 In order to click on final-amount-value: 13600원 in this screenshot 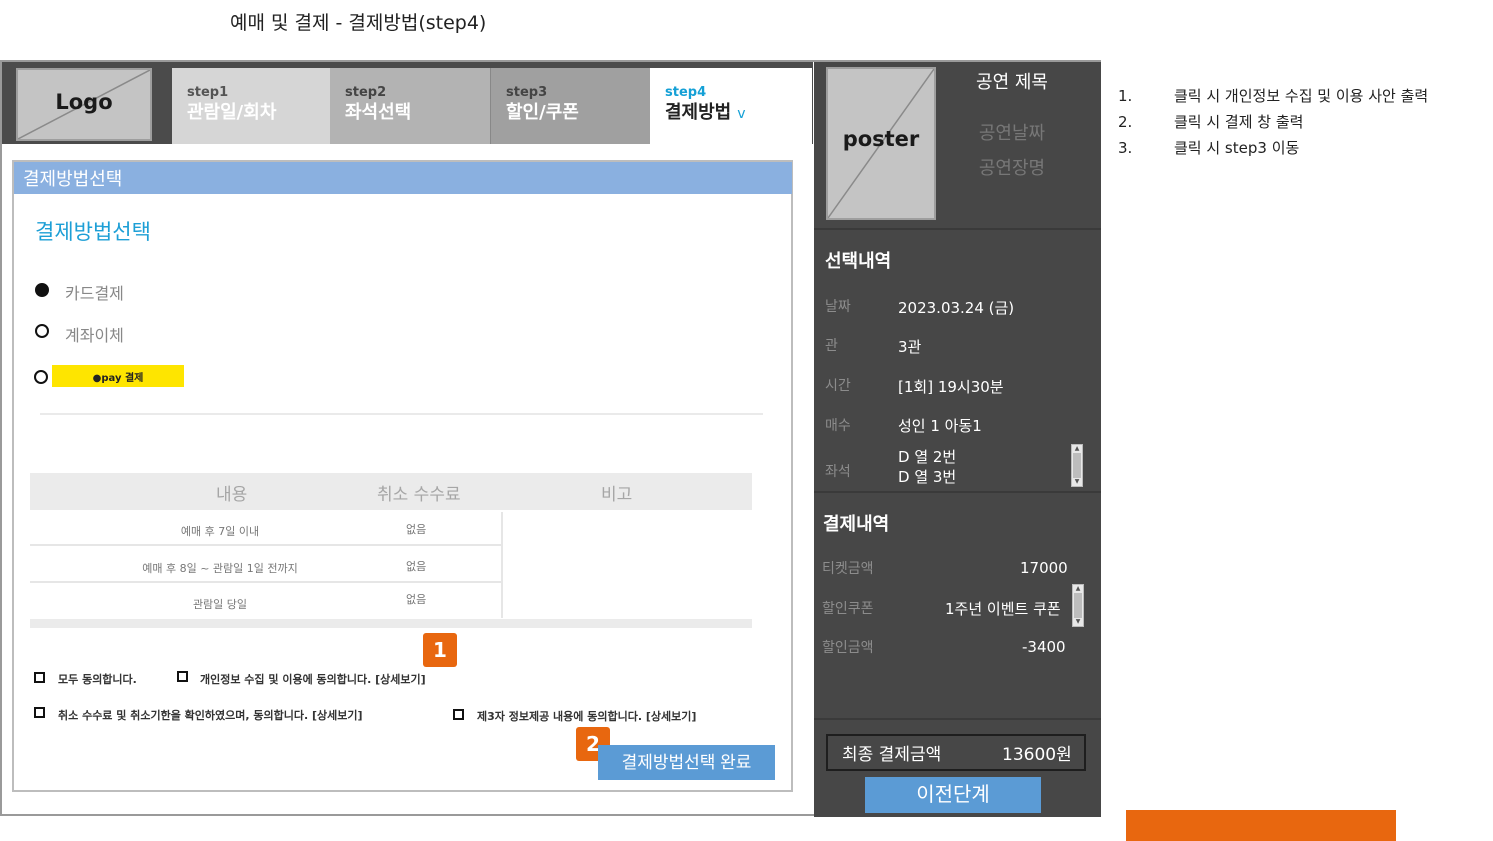, I will do `click(1037, 755)`.